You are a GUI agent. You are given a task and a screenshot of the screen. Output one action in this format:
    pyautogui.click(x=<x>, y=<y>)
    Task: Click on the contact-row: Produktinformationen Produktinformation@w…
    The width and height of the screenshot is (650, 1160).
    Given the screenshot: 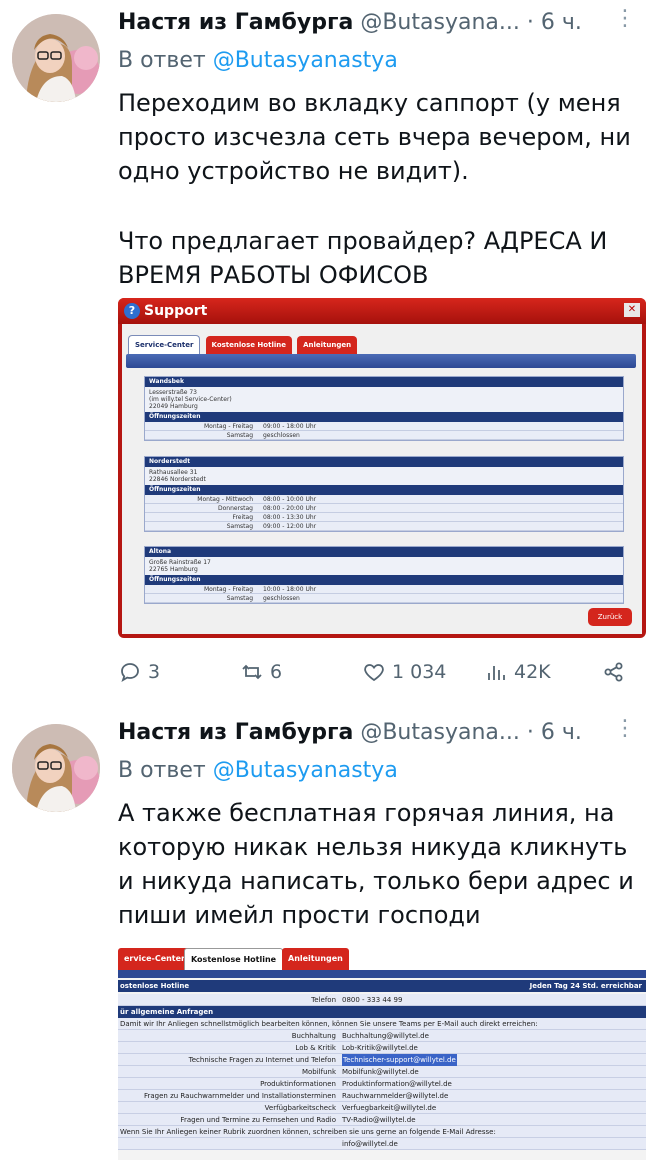 What is the action you would take?
    pyautogui.click(x=382, y=1084)
    